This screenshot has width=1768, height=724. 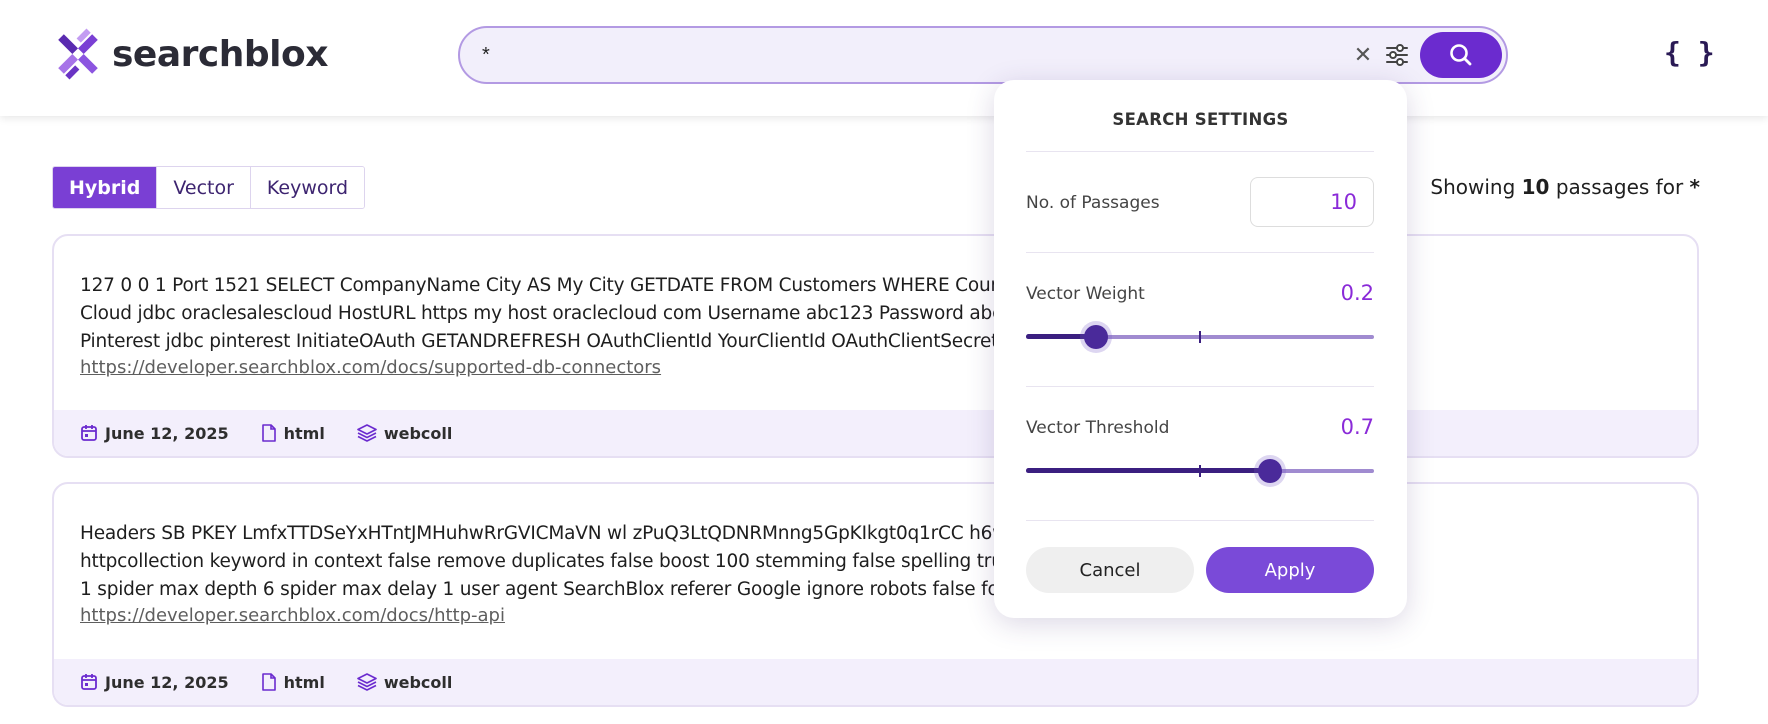 I want to click on results-query: *, so click(x=1694, y=187).